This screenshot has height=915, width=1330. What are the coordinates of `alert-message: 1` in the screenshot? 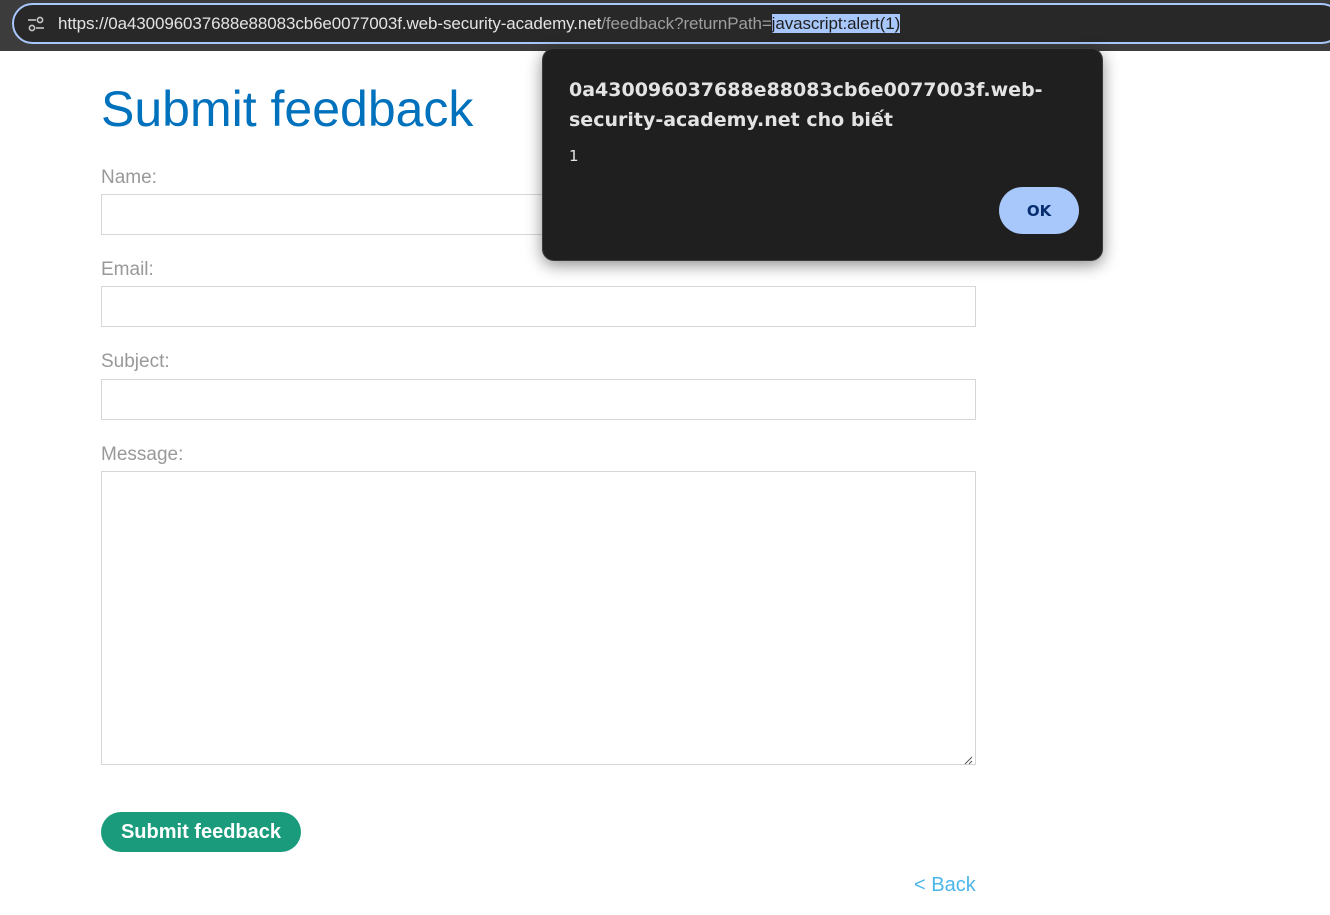 It's located at (574, 156).